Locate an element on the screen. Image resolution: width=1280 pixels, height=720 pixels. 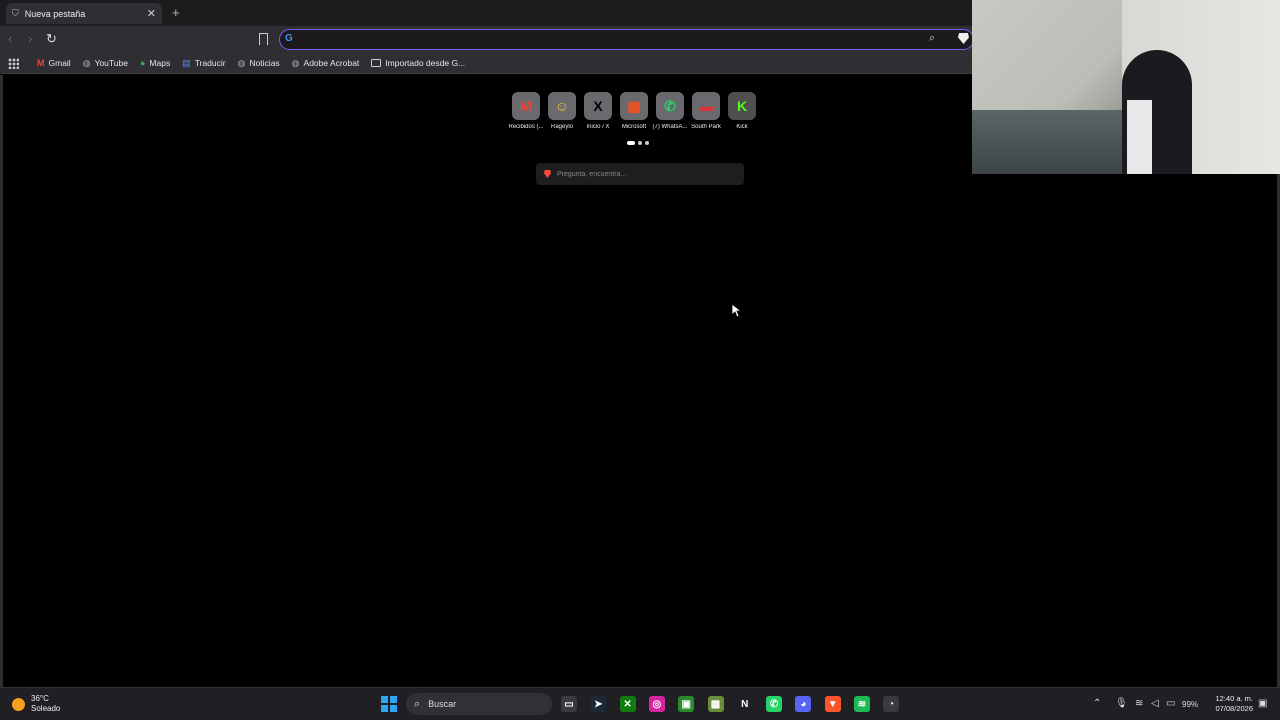
bookmark-adobe-acrobat: ◍ Adobe Acrobat is located at coordinates (326, 63).